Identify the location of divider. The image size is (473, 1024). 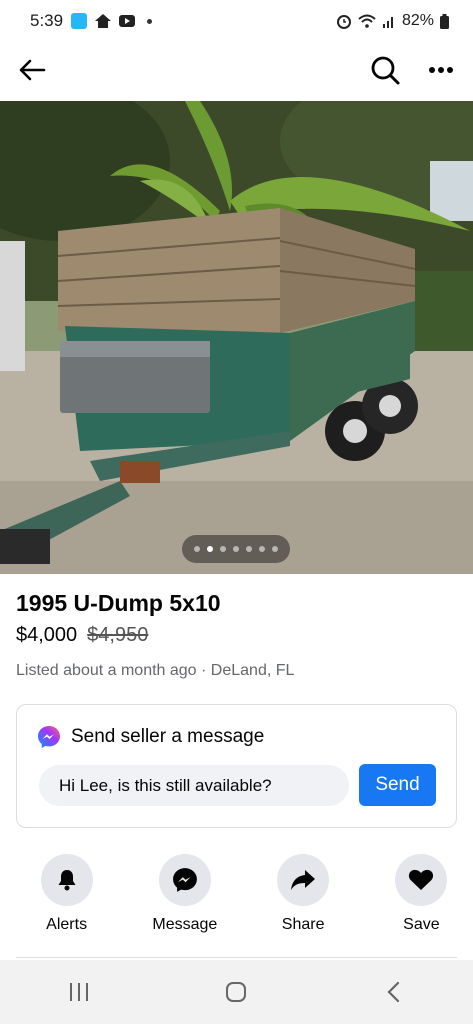
(236, 957).